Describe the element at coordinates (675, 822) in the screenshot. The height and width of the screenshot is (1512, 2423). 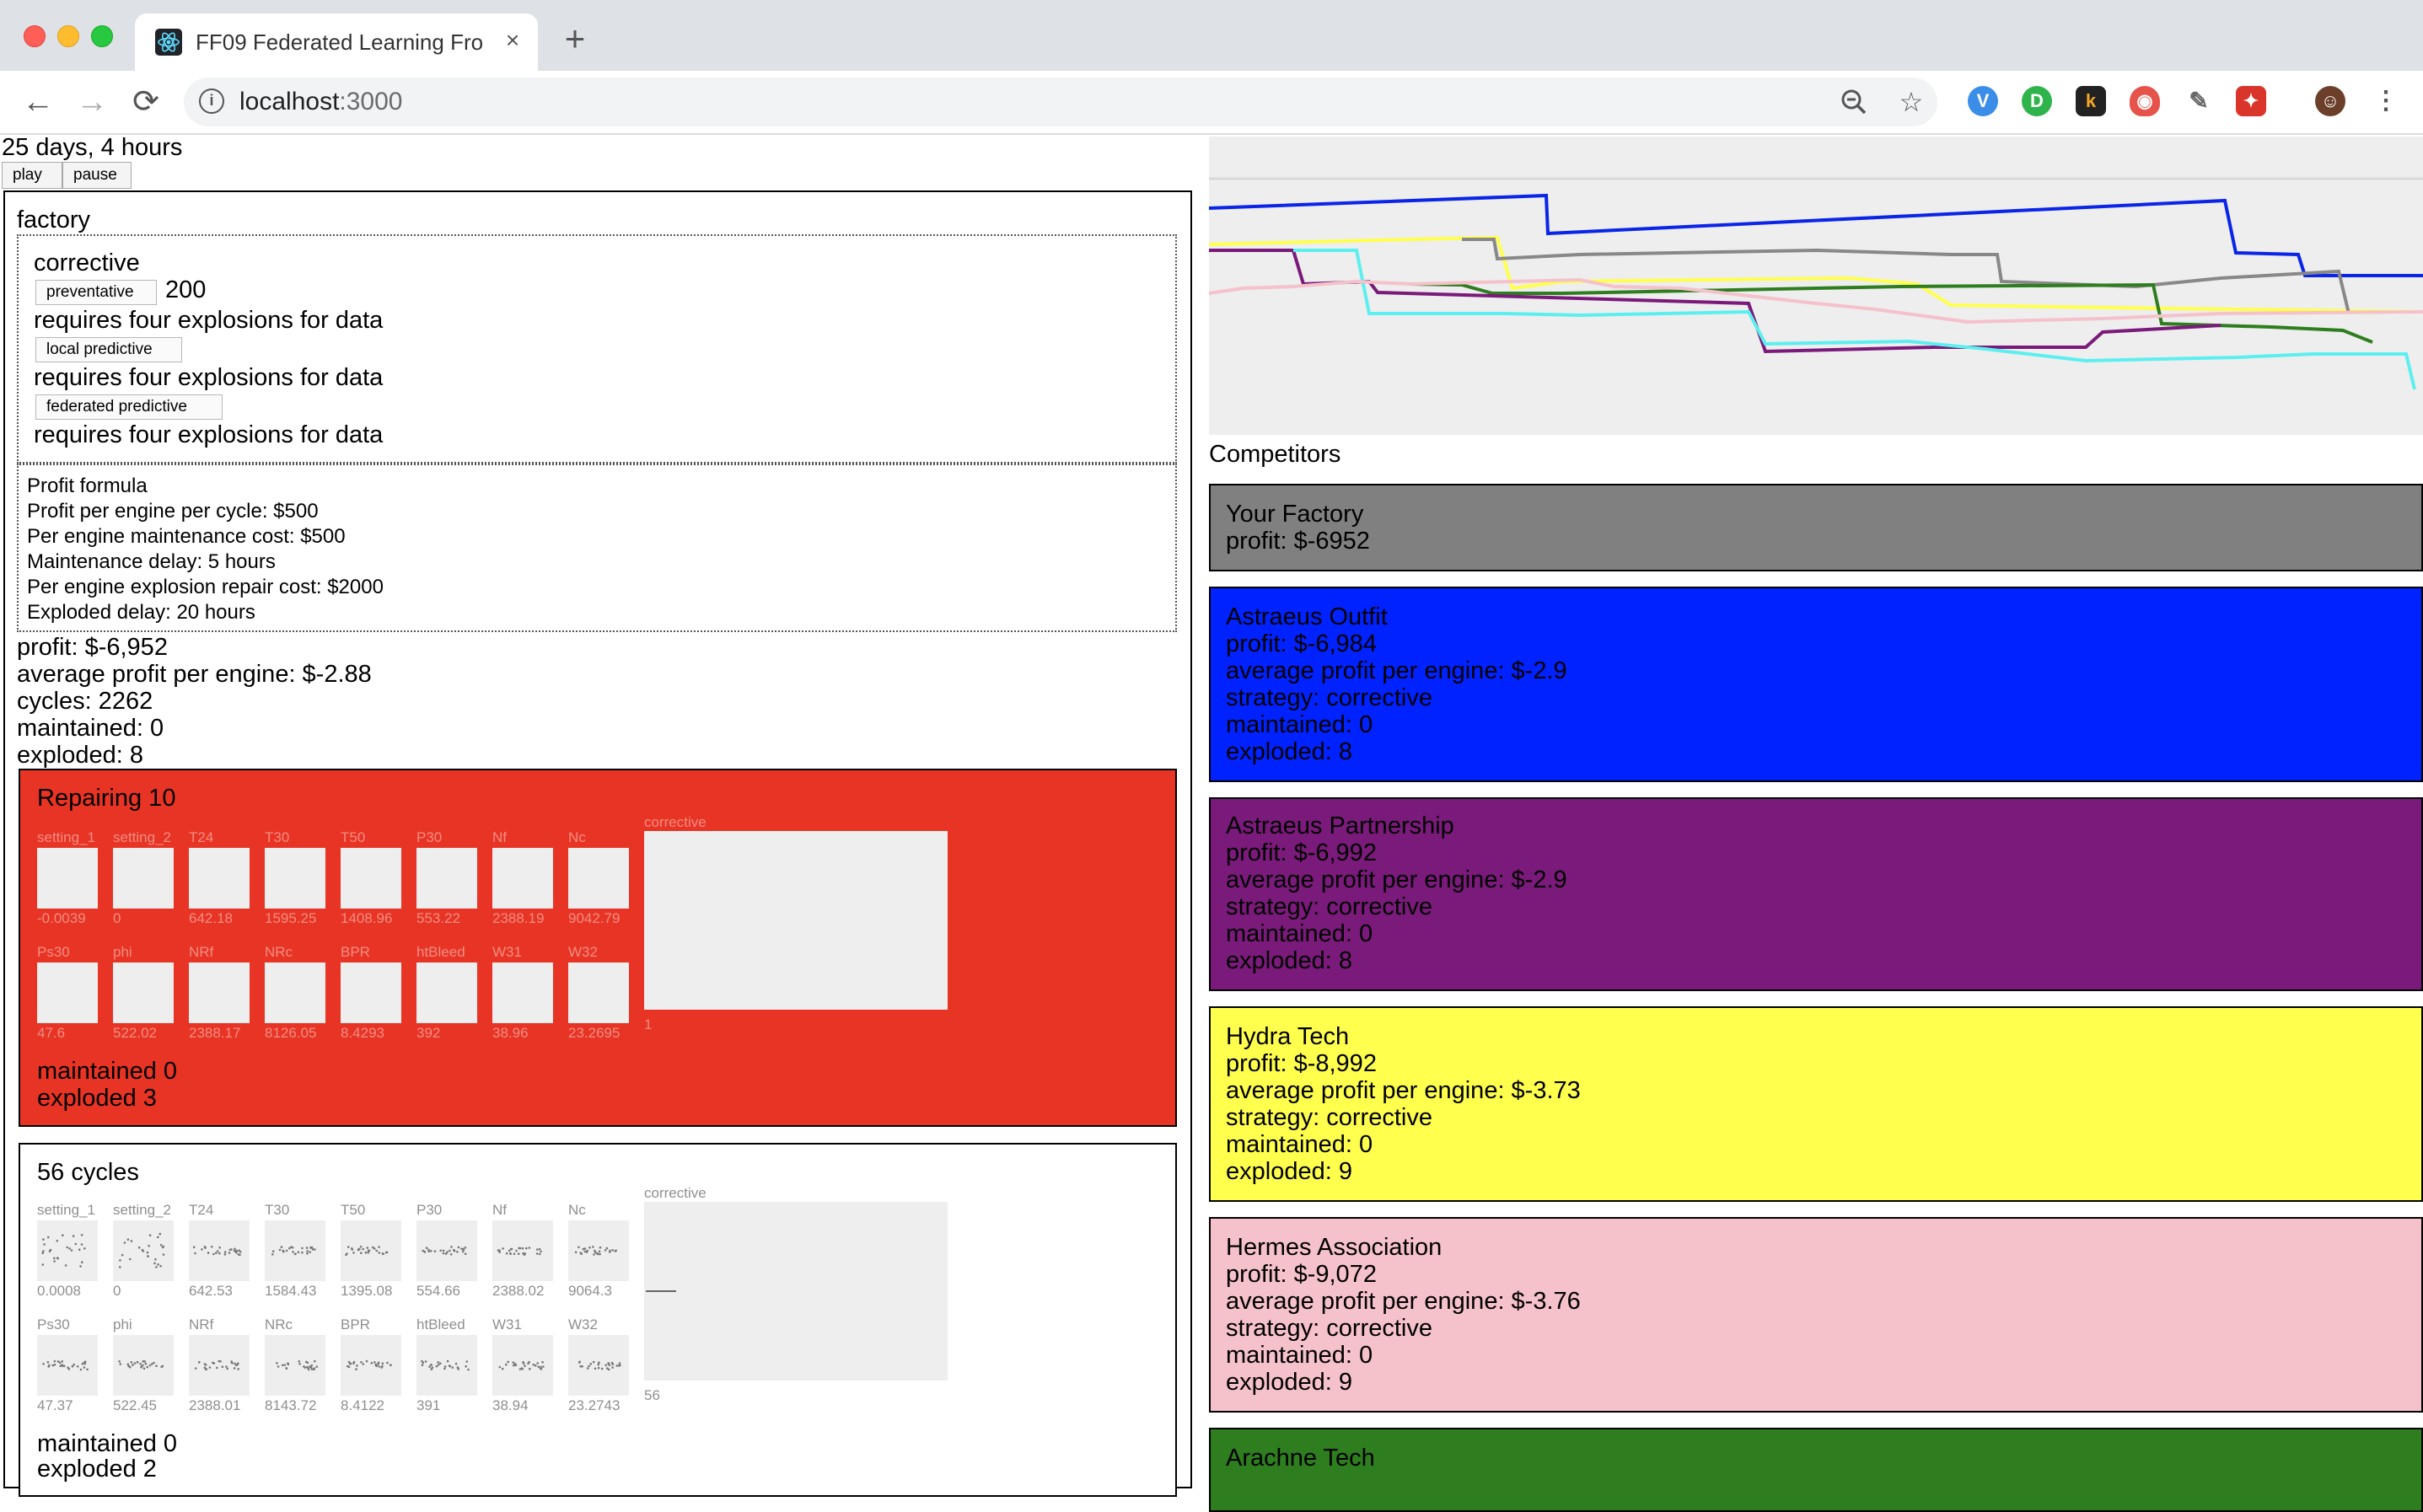
I see `strategy-plot-label: corrective` at that location.